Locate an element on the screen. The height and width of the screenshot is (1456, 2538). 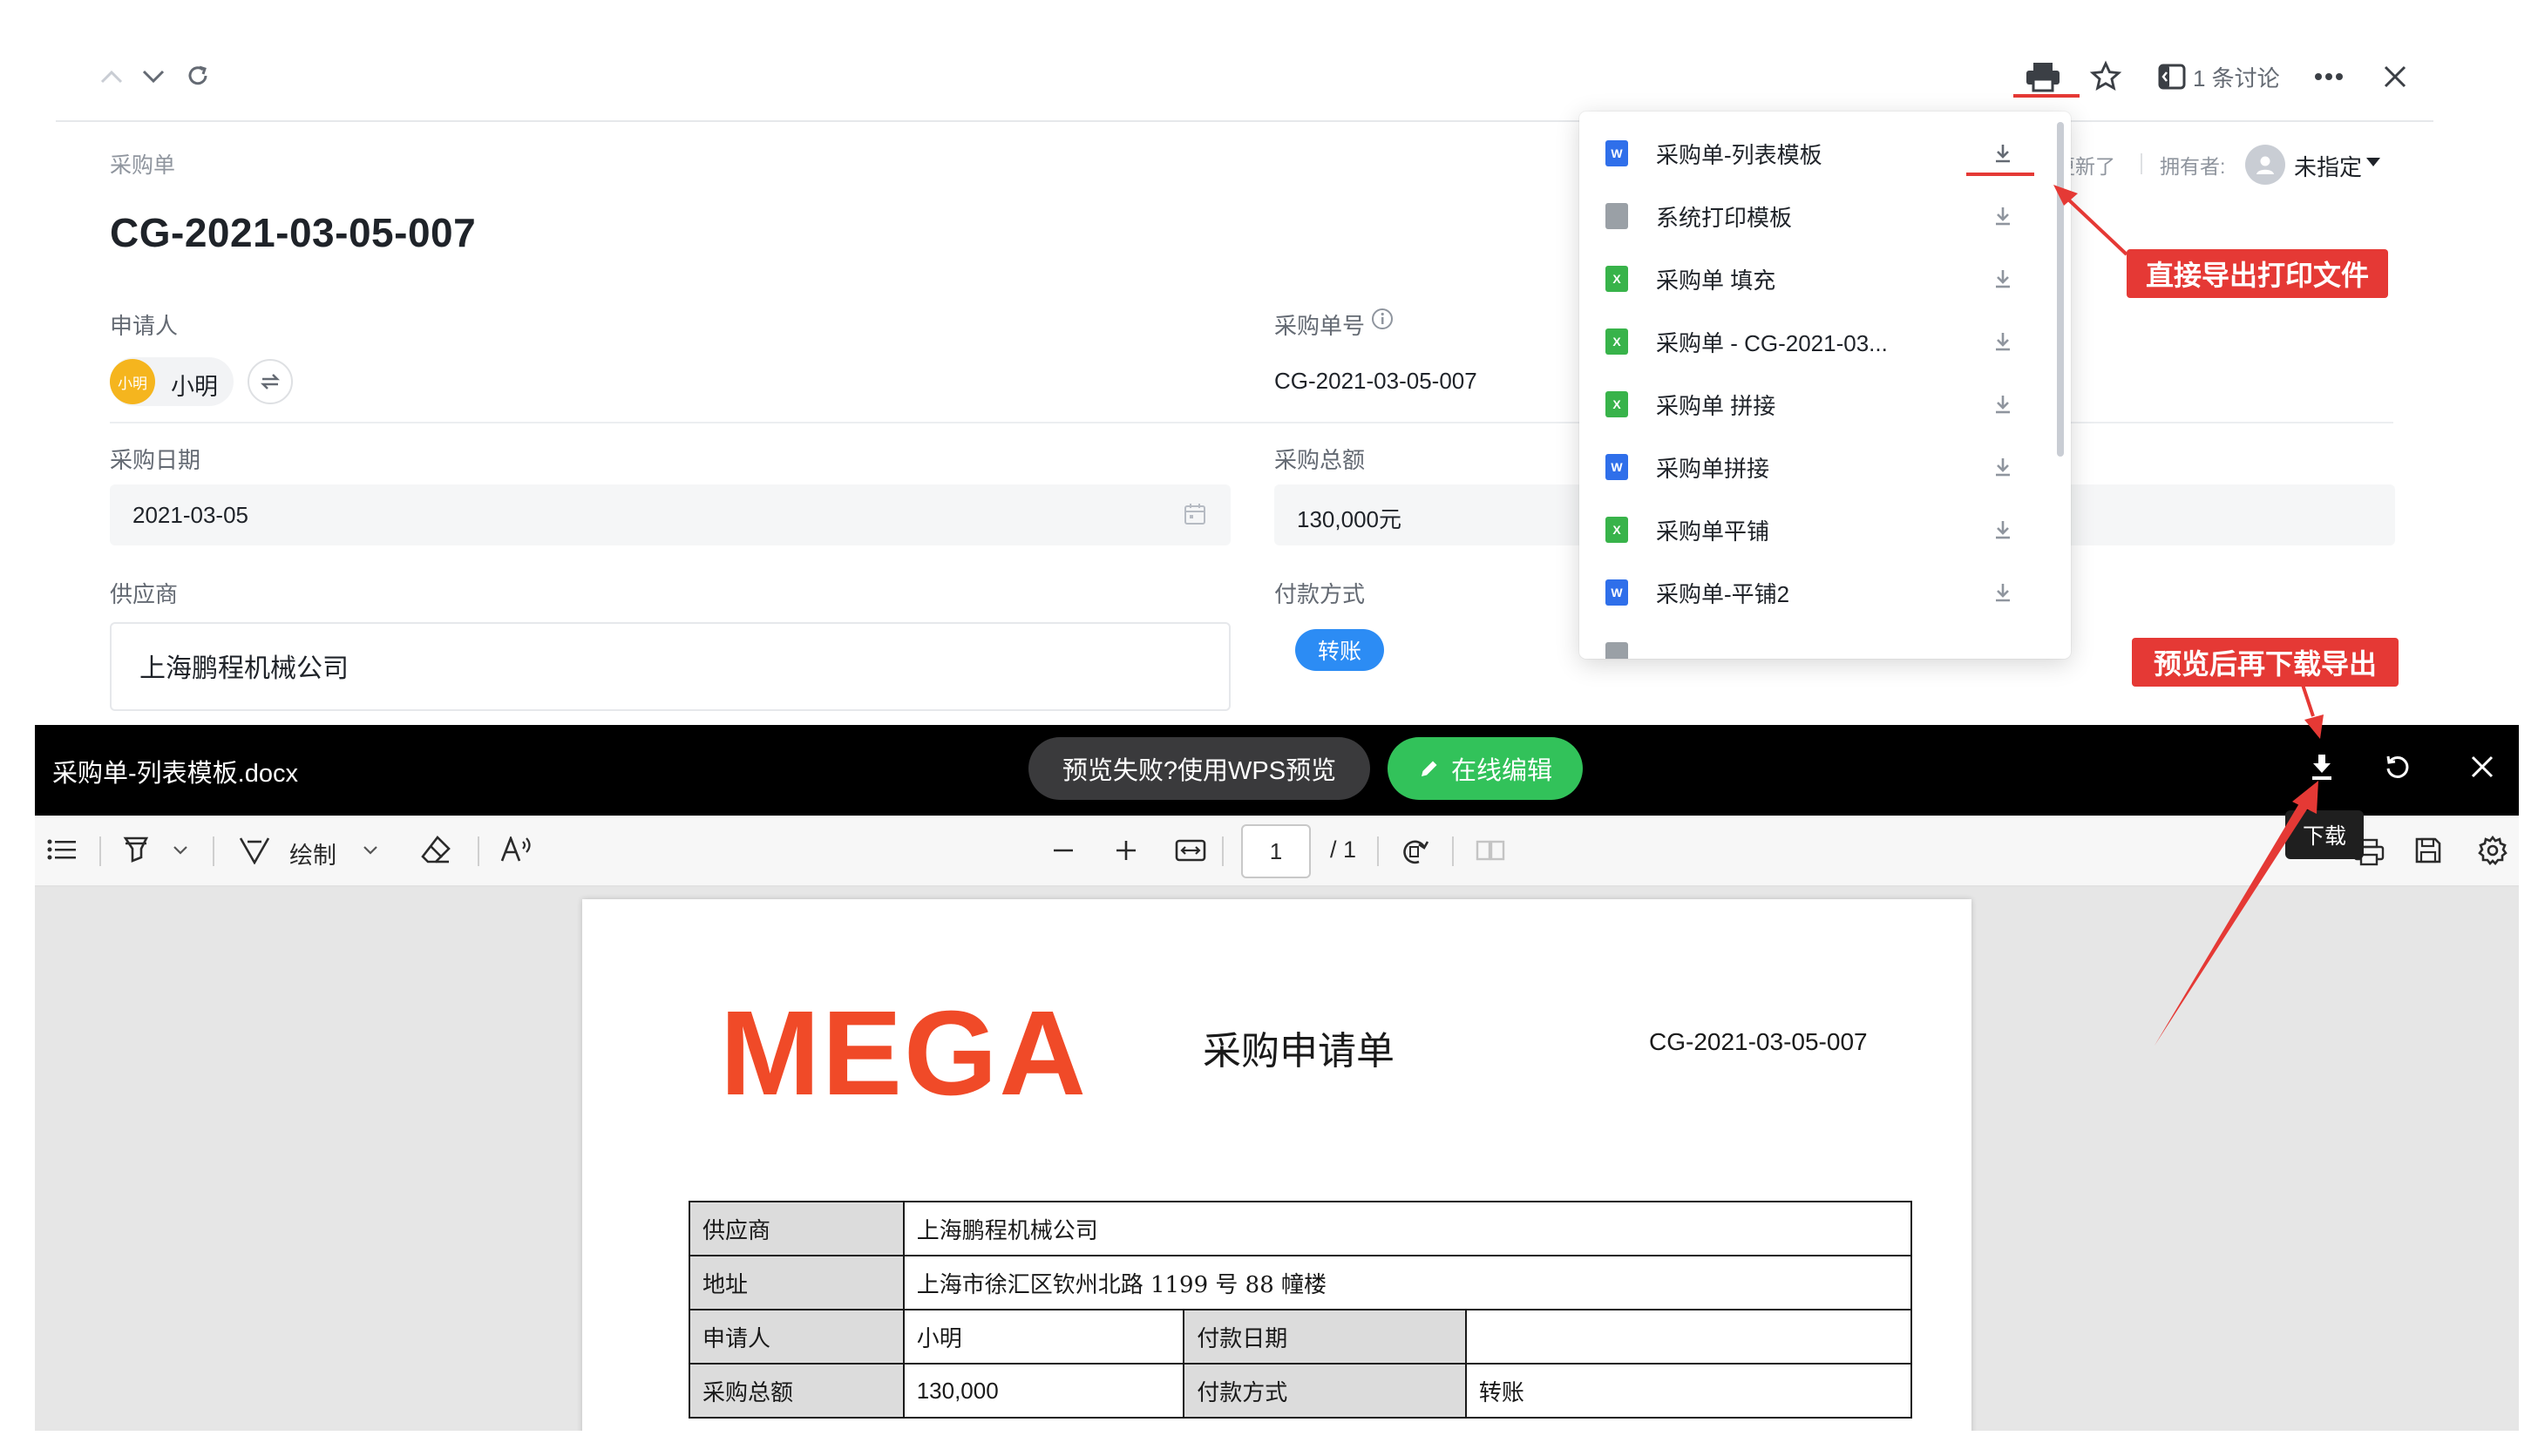
arrow-from-bottom-to-download is located at coordinates (2237, 913).